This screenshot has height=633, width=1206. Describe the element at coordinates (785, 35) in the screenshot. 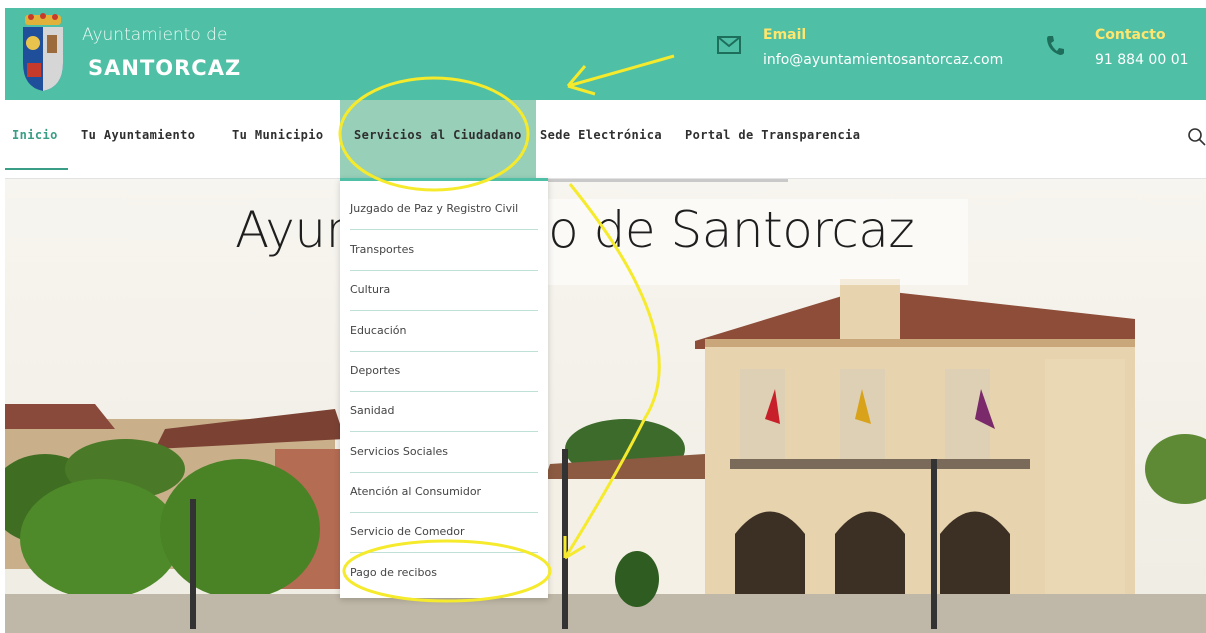

I see `email-title: Email` at that location.